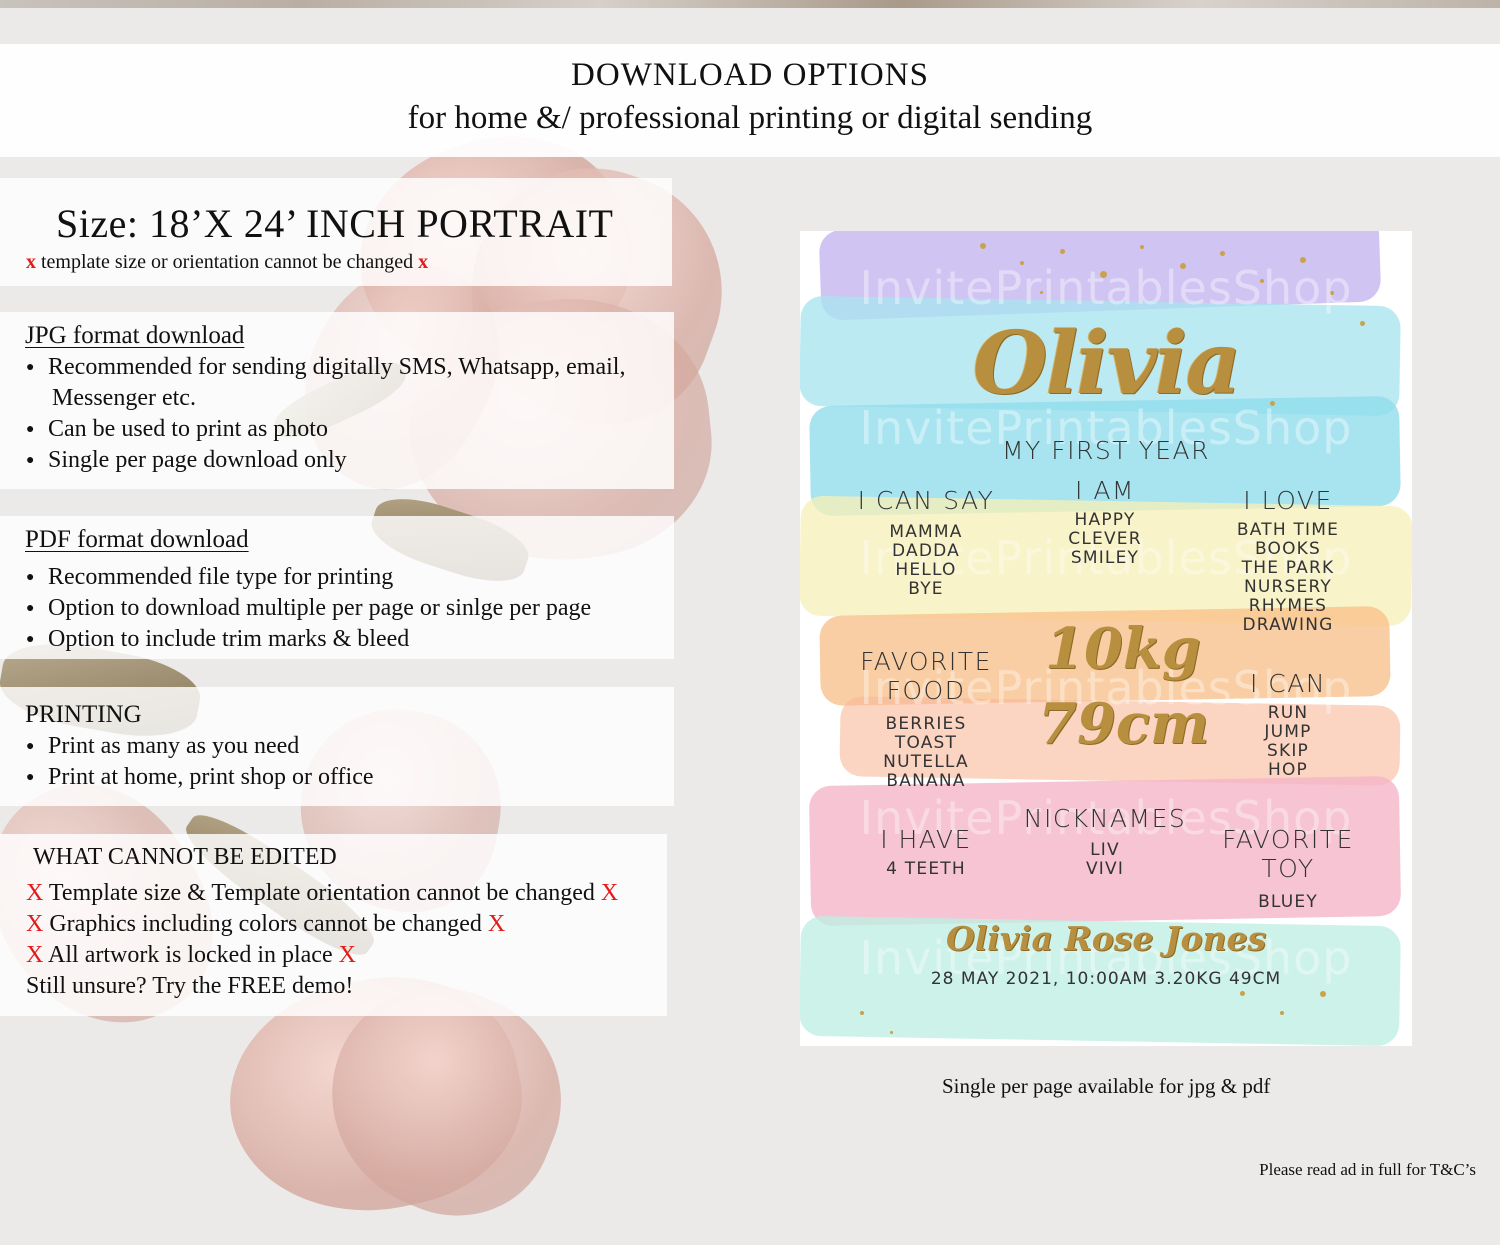  Describe the element at coordinates (1105, 850) in the screenshot. I see `list-item: LIV` at that location.